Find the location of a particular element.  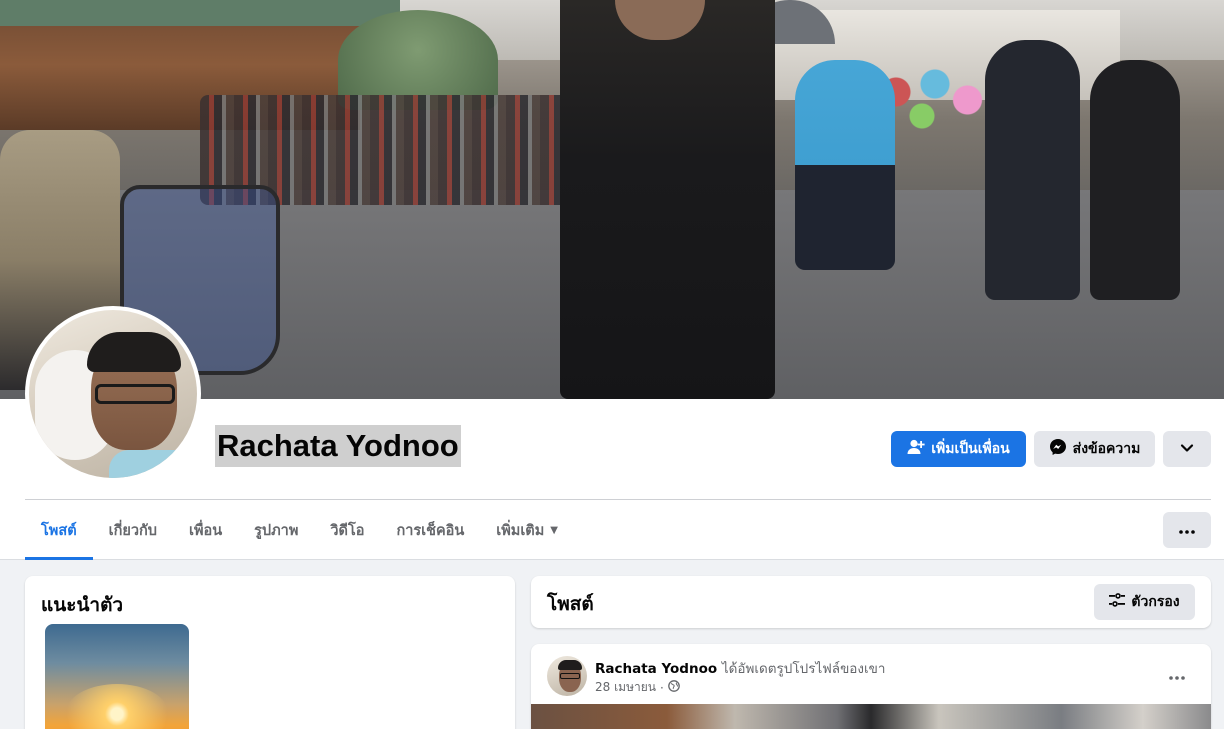

tab-label: เกี่ยวกับ is located at coordinates (132, 530).